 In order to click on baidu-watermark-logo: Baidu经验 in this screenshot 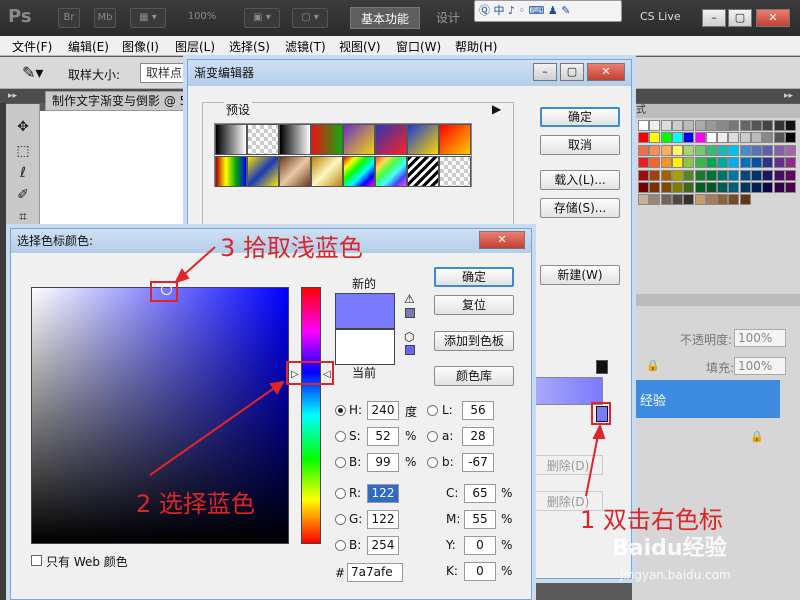, I will do `click(669, 548)`.